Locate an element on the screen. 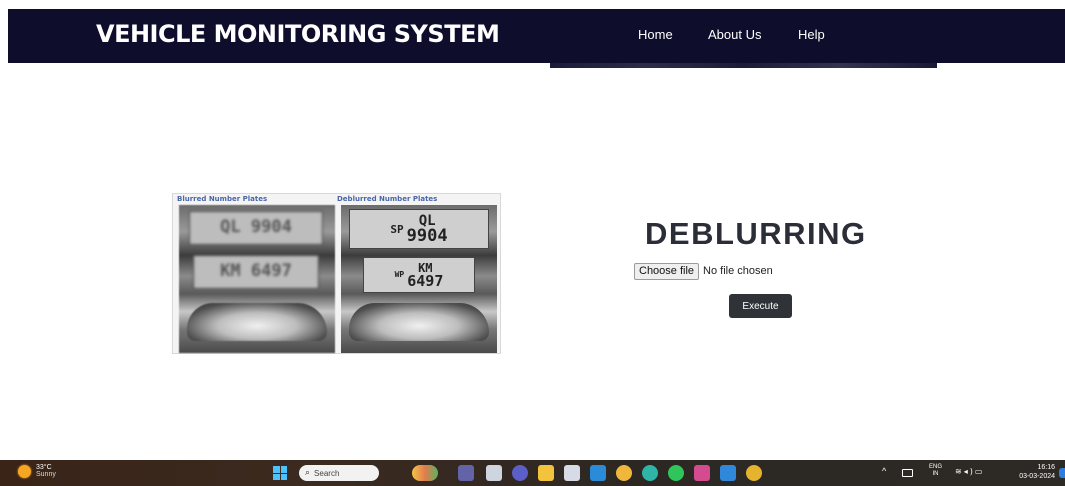 Image resolution: width=1065 pixels, height=486 pixels. deblurred-caption: Deblurred Number Plates is located at coordinates (387, 199).